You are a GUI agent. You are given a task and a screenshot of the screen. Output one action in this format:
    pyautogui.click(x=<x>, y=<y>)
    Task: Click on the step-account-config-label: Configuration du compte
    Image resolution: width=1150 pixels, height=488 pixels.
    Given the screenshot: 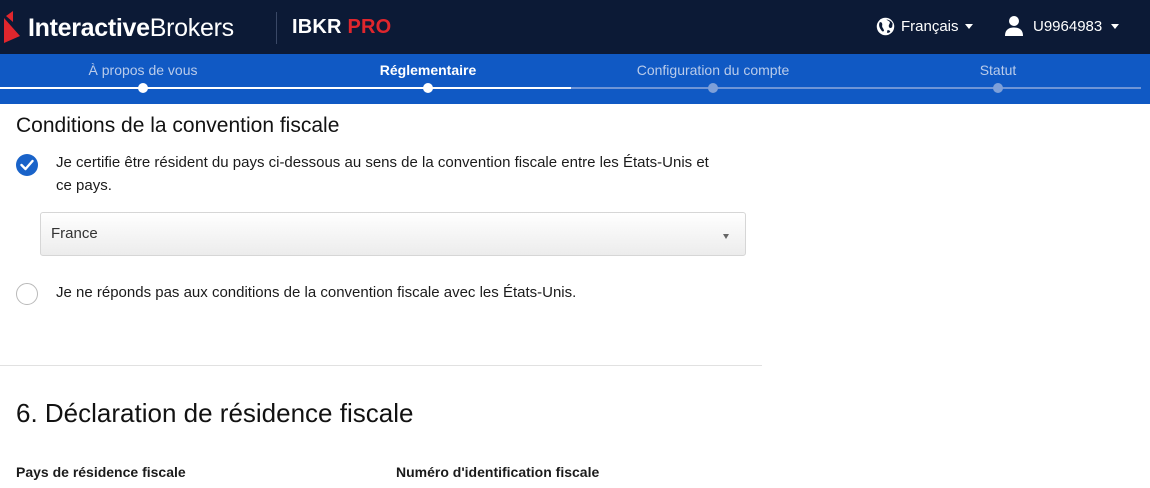 What is the action you would take?
    pyautogui.click(x=713, y=70)
    